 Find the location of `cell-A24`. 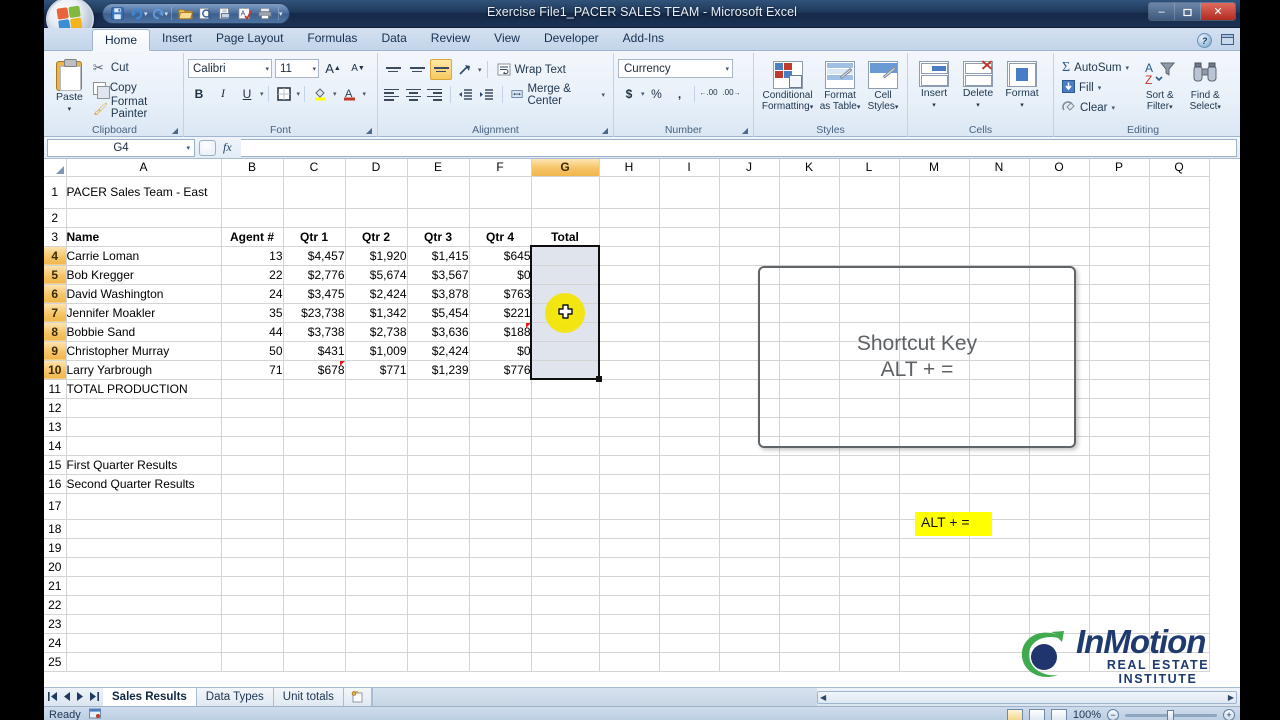

cell-A24 is located at coordinates (144, 643).